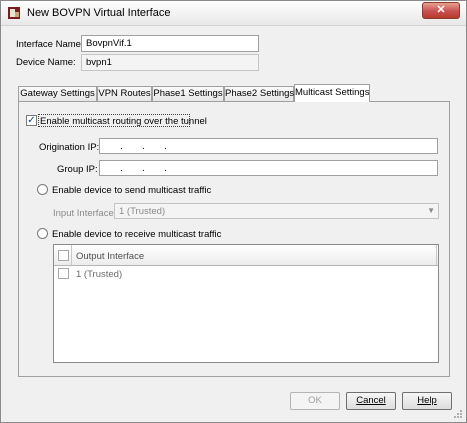 The height and width of the screenshot is (423, 467). What do you see at coordinates (170, 43) in the screenshot?
I see `interface-name-field` at bounding box center [170, 43].